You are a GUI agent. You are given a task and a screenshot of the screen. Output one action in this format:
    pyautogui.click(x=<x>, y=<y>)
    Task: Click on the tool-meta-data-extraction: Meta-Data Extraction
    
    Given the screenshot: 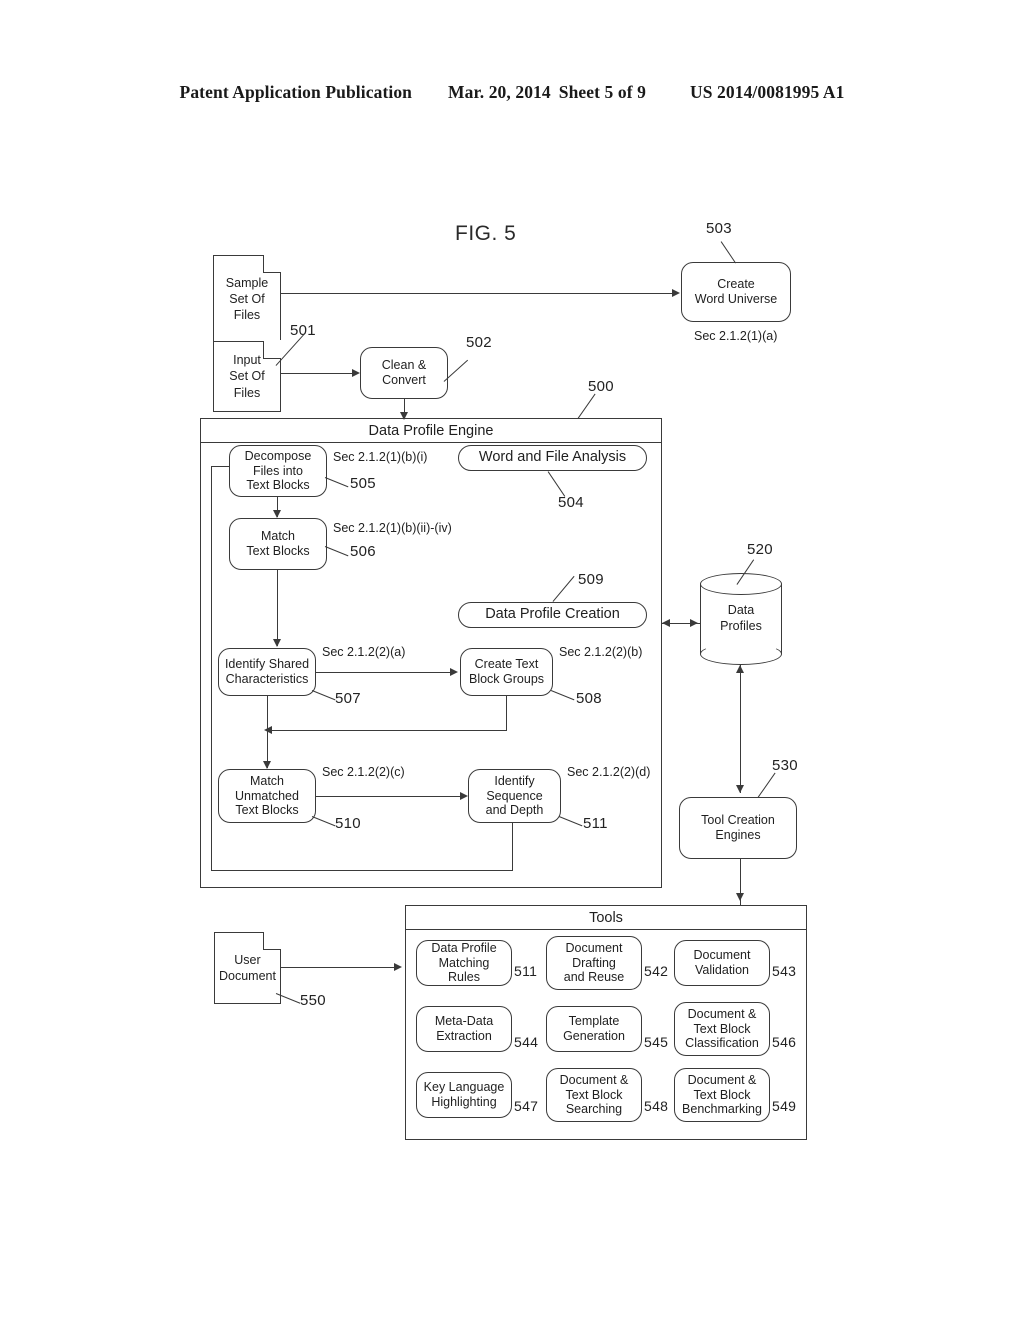 What is the action you would take?
    pyautogui.click(x=464, y=1029)
    